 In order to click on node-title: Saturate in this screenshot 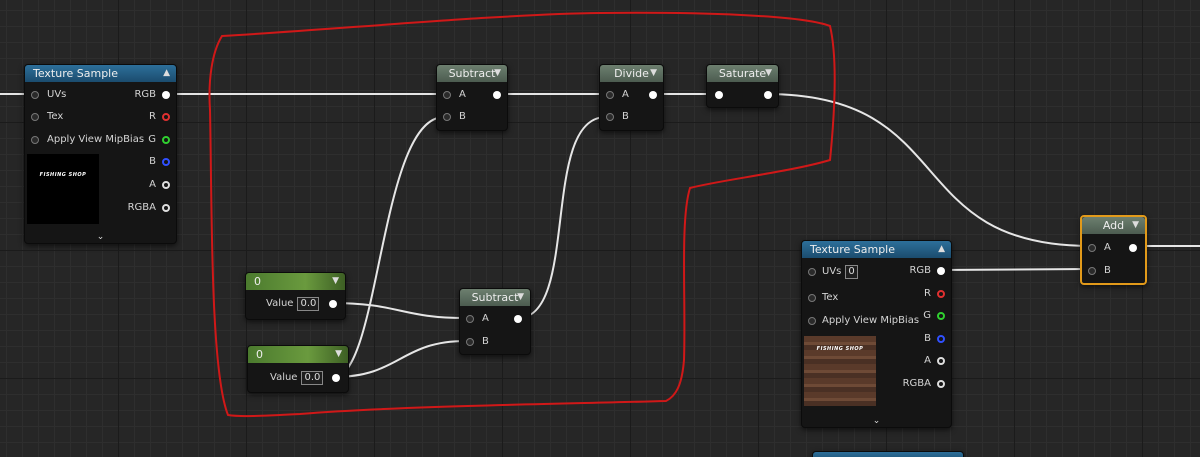, I will do `click(742, 73)`.